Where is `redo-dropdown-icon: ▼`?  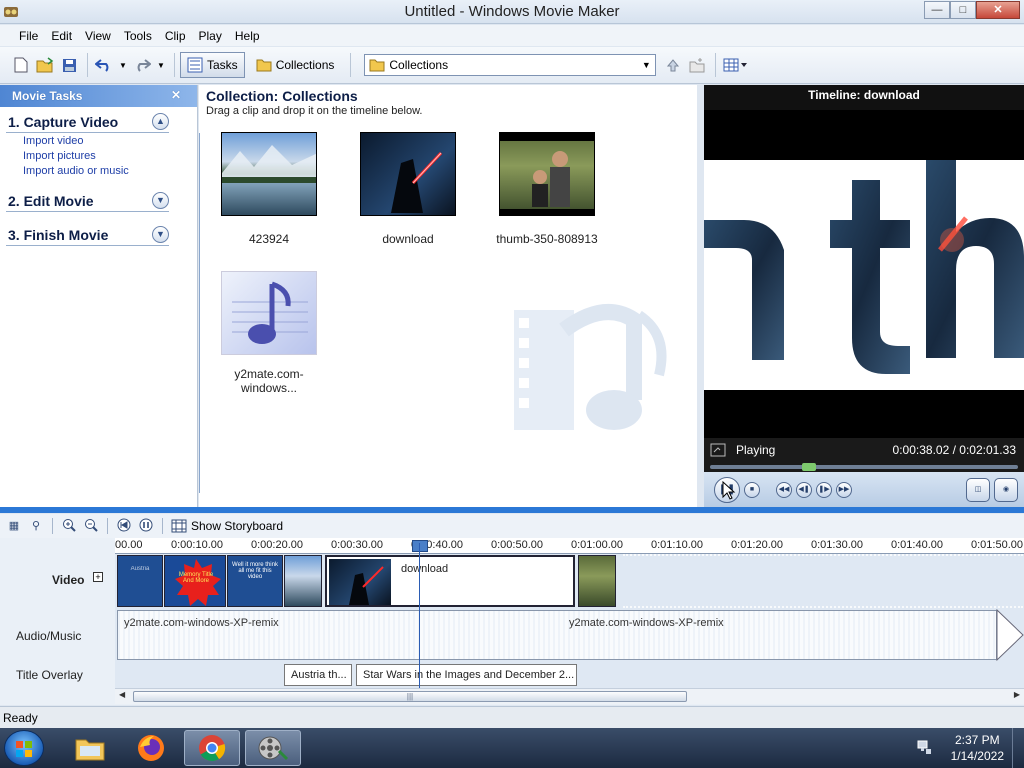 redo-dropdown-icon: ▼ is located at coordinates (161, 65).